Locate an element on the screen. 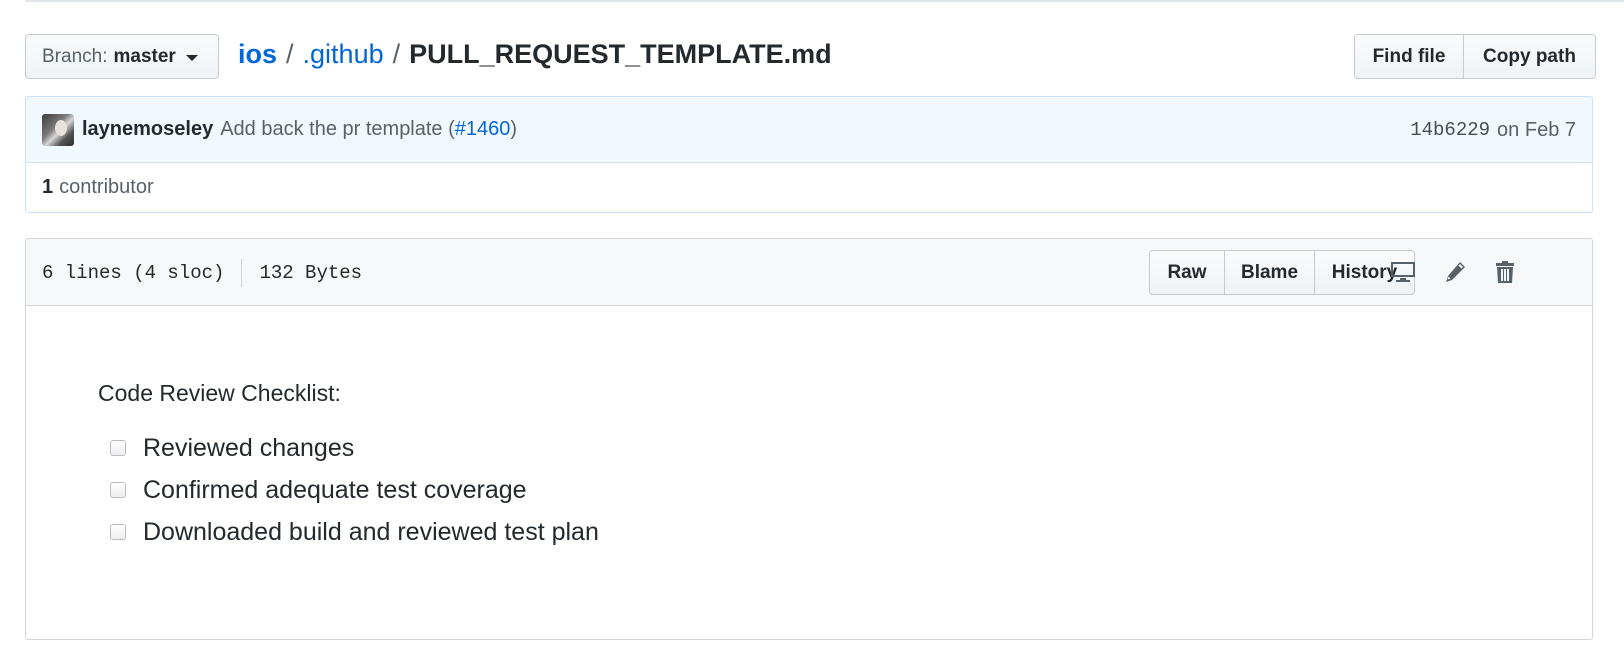  file-info-divider is located at coordinates (242, 272).